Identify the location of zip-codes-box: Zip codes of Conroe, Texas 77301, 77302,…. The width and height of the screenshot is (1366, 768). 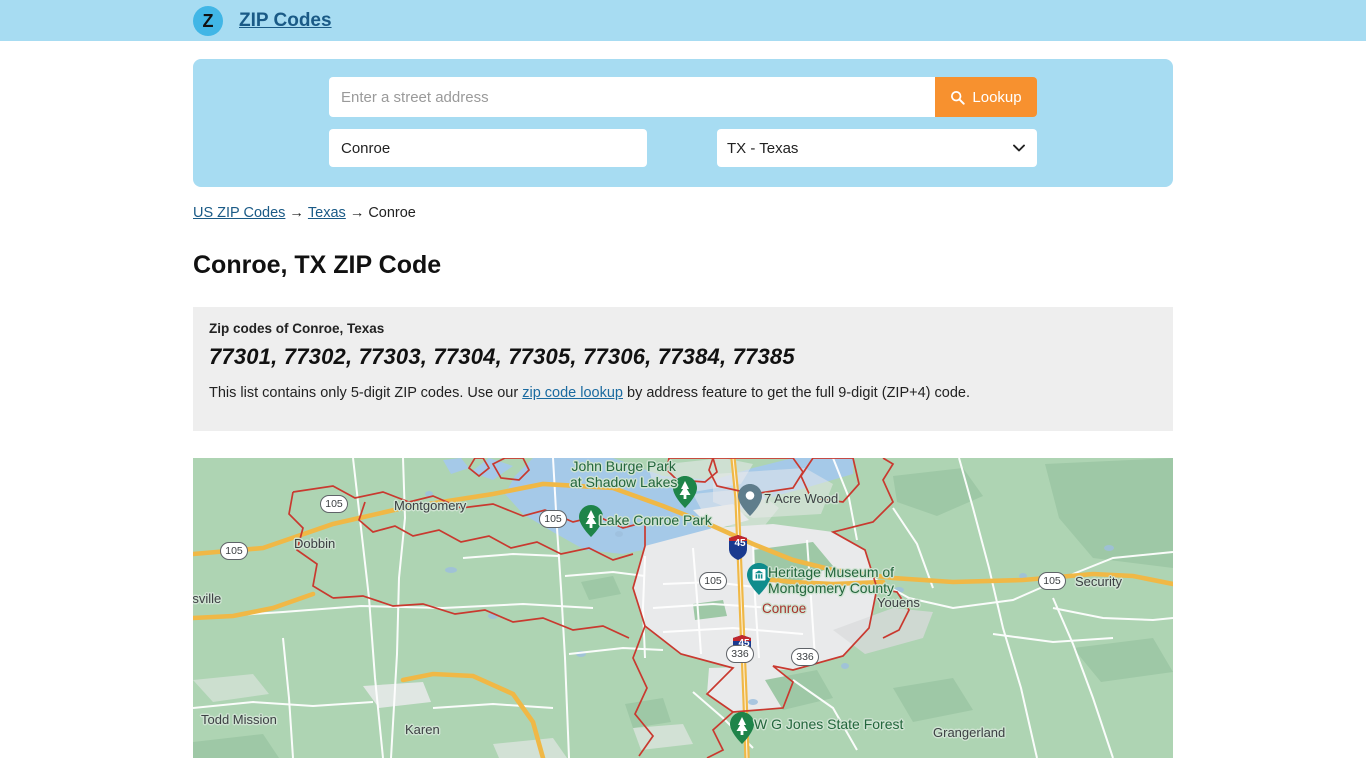
(683, 369).